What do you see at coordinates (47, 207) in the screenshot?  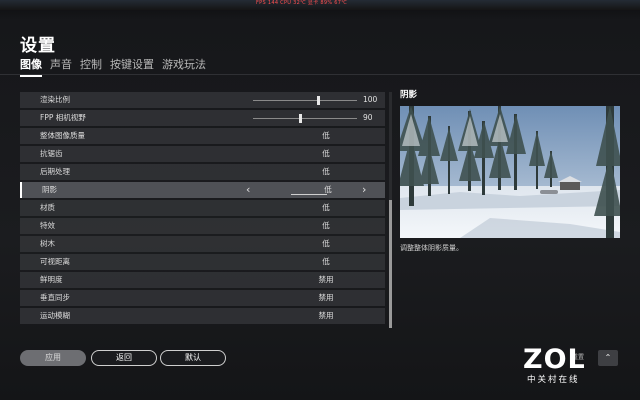 I see `setting-label: 材质` at bounding box center [47, 207].